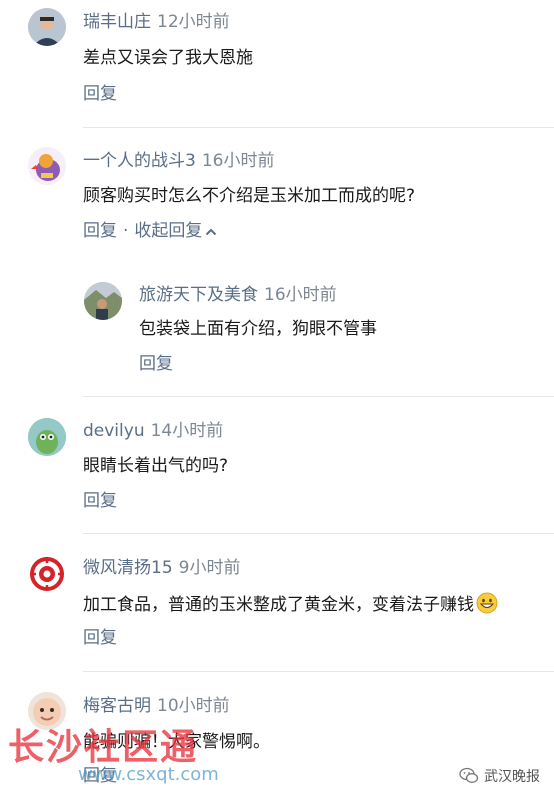  Describe the element at coordinates (193, 22) in the screenshot. I see `comment-time: 12小时前` at that location.